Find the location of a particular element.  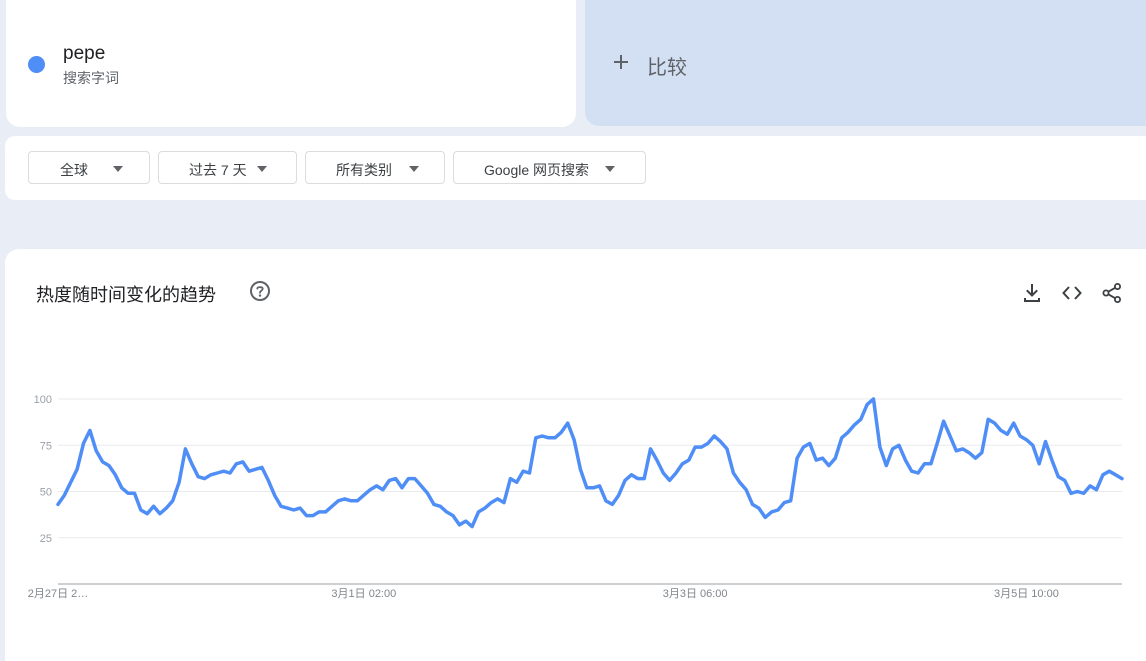

search-property-filter-label: Google 网页搜索 is located at coordinates (537, 170).